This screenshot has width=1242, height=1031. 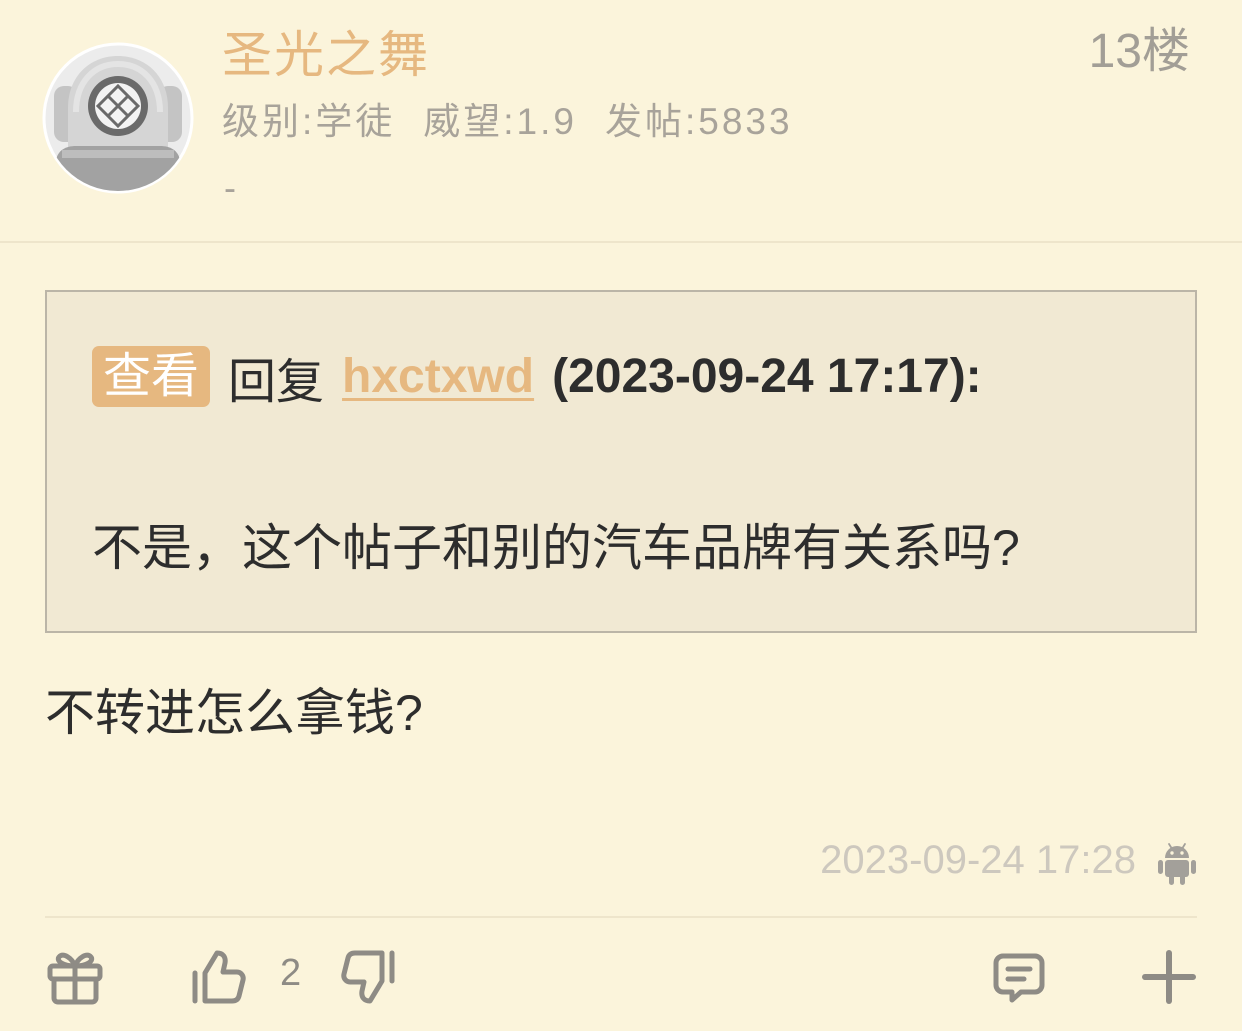 What do you see at coordinates (276, 382) in the screenshot?
I see `reply-label: 回复` at bounding box center [276, 382].